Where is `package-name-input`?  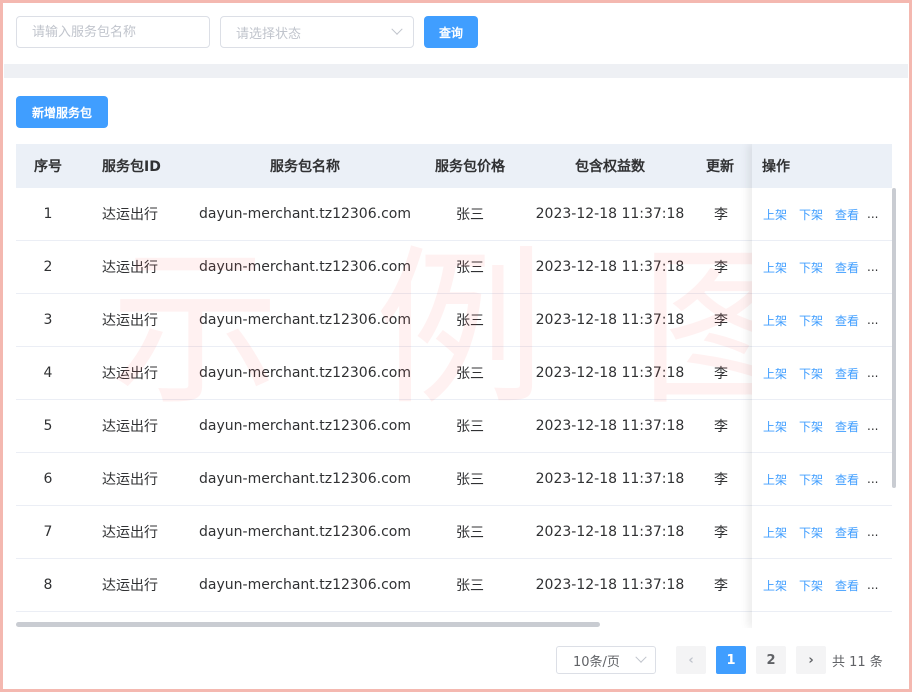 package-name-input is located at coordinates (113, 32).